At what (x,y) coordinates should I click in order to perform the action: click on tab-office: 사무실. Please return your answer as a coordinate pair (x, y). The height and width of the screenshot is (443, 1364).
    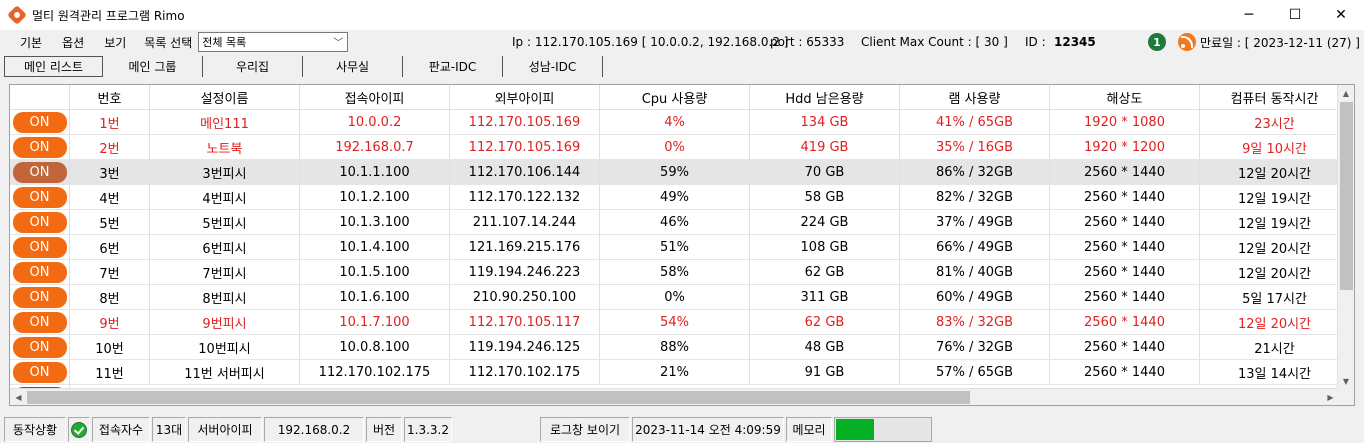
    Looking at the image, I should click on (353, 66).